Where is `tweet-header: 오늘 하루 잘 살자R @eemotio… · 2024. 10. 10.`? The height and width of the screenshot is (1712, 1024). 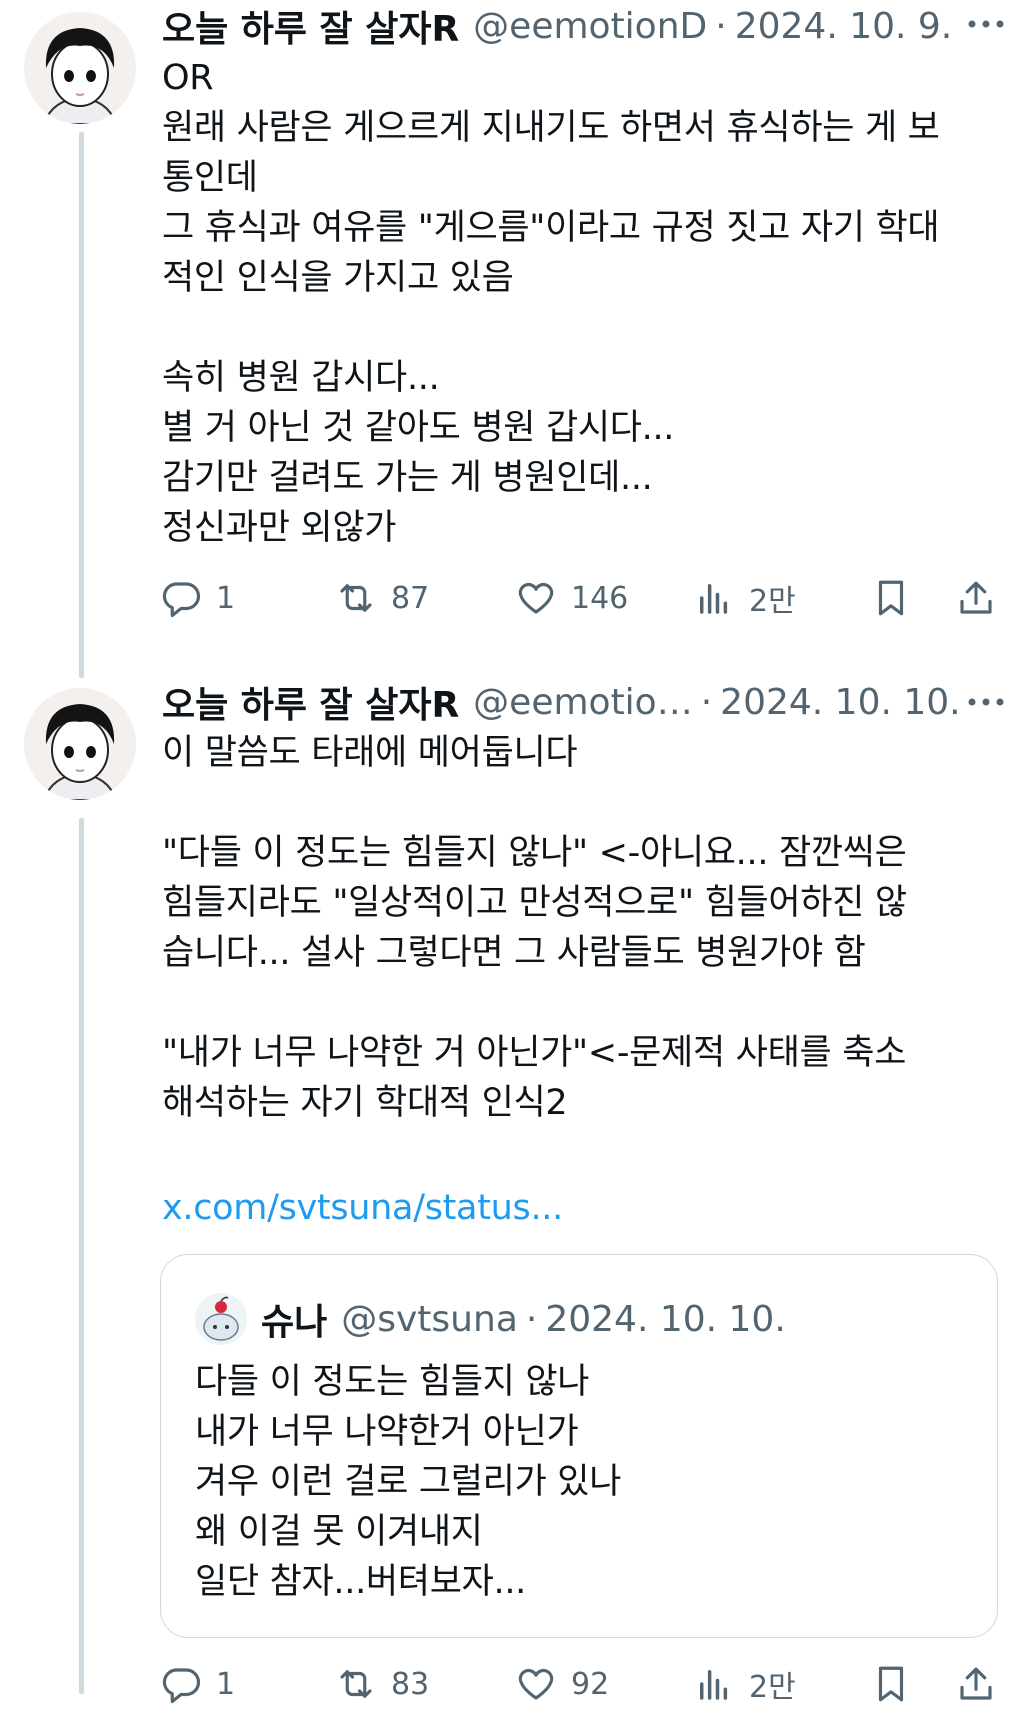 tweet-header: 오늘 하루 잘 살자R @eemotio… · 2024. 10. 10. is located at coordinates (593, 702).